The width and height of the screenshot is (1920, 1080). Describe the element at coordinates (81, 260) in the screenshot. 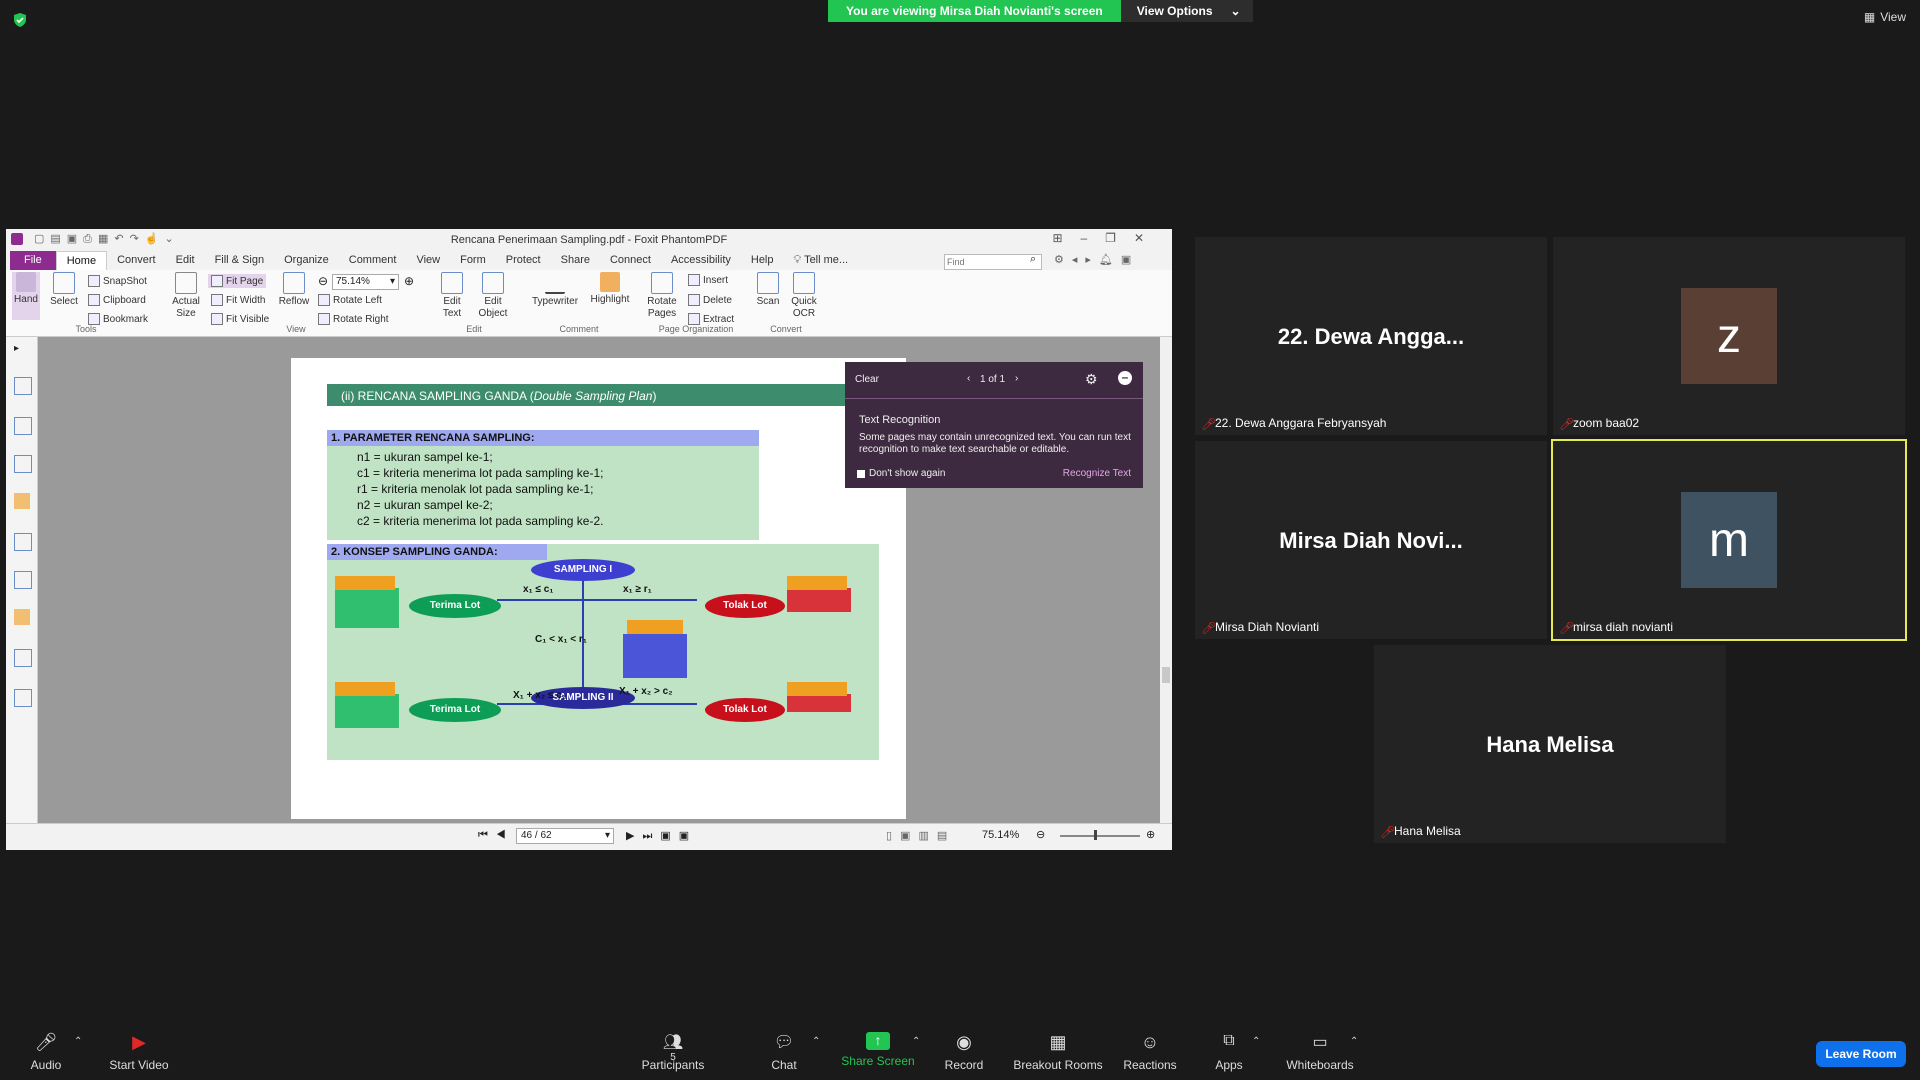

I see `tab-home: Home` at that location.